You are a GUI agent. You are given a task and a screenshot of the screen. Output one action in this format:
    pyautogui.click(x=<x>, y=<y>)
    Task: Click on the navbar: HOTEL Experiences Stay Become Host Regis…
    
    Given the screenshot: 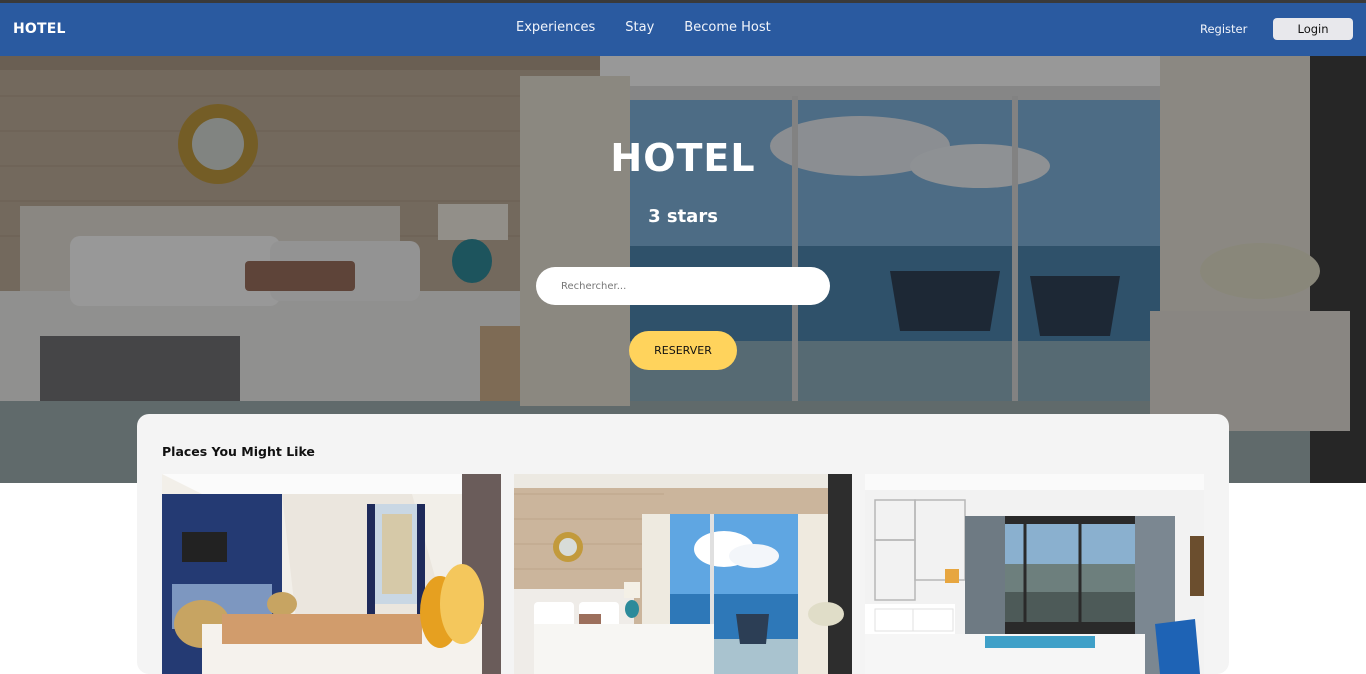 What is the action you would take?
    pyautogui.click(x=683, y=29)
    